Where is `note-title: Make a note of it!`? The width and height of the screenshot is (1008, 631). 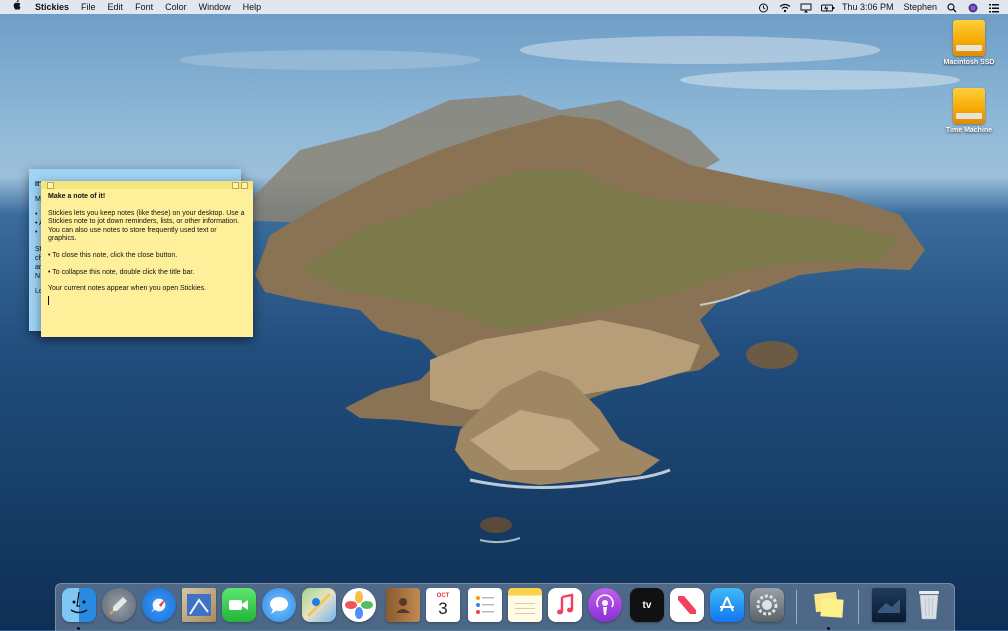 note-title: Make a note of it! is located at coordinates (77, 196).